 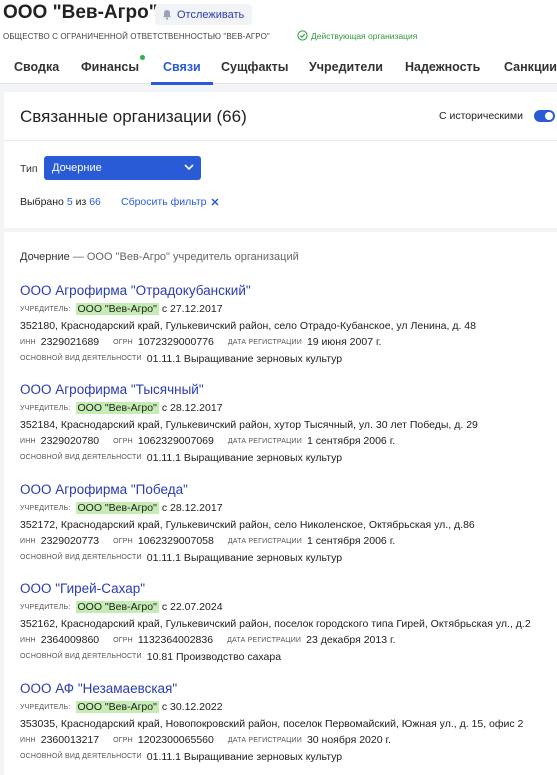 What do you see at coordinates (204, 14) in the screenshot?
I see `track-button: Отслеживать` at bounding box center [204, 14].